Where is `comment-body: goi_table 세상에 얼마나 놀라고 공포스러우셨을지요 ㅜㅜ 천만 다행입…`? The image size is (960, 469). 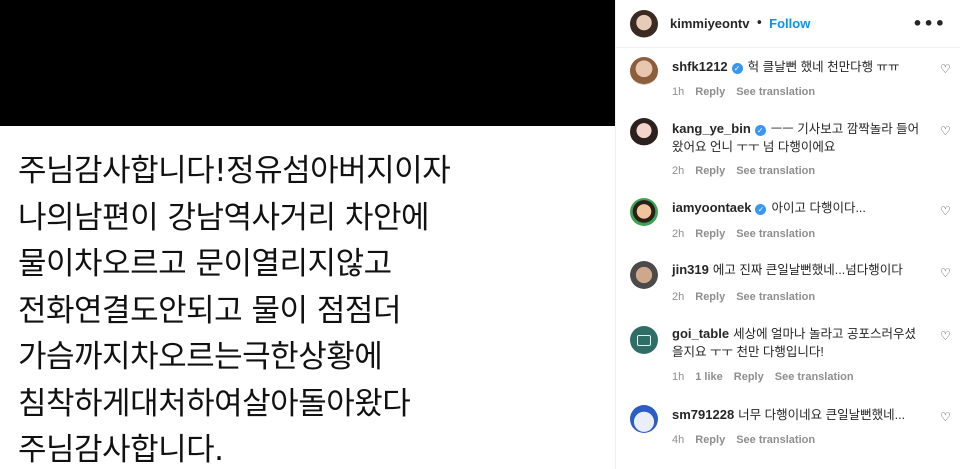 comment-body: goi_table 세상에 얼마나 놀라고 공포스러우셨을지요 ㅜㅜ 천만 다행입… is located at coordinates (797, 343).